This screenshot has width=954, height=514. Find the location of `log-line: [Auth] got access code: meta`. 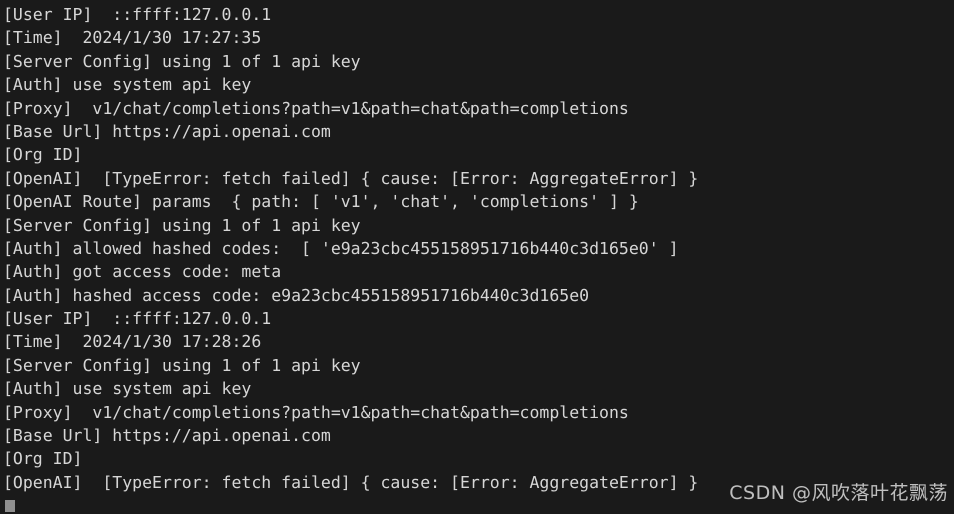

log-line: [Auth] got access code: meta is located at coordinates (142, 272).